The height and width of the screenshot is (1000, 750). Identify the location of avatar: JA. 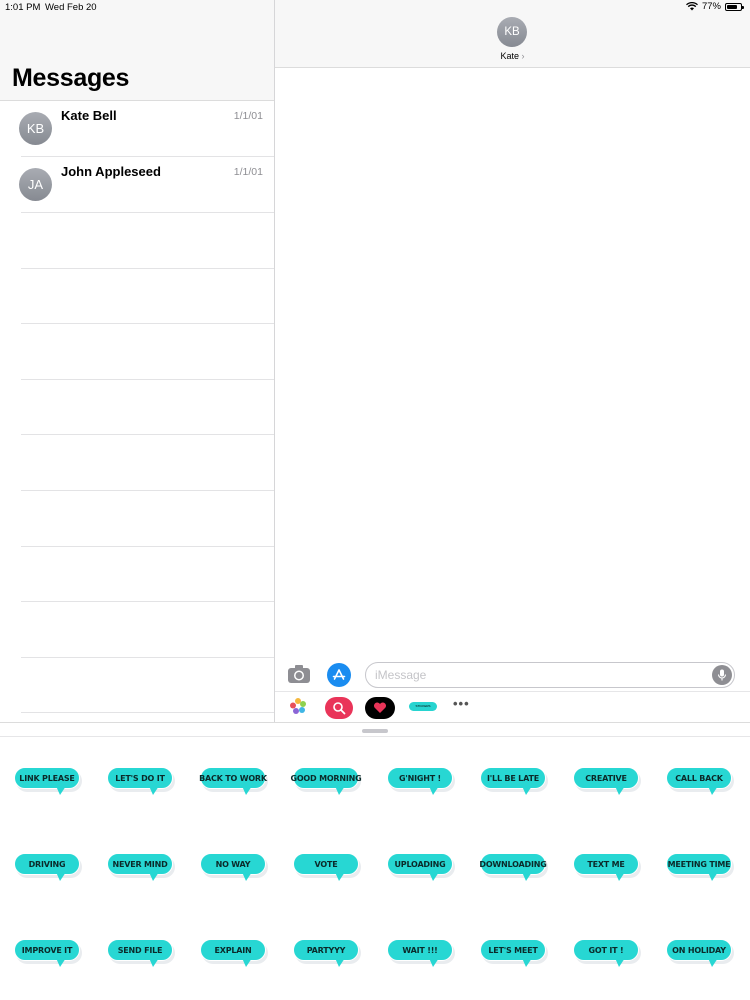
(35, 184).